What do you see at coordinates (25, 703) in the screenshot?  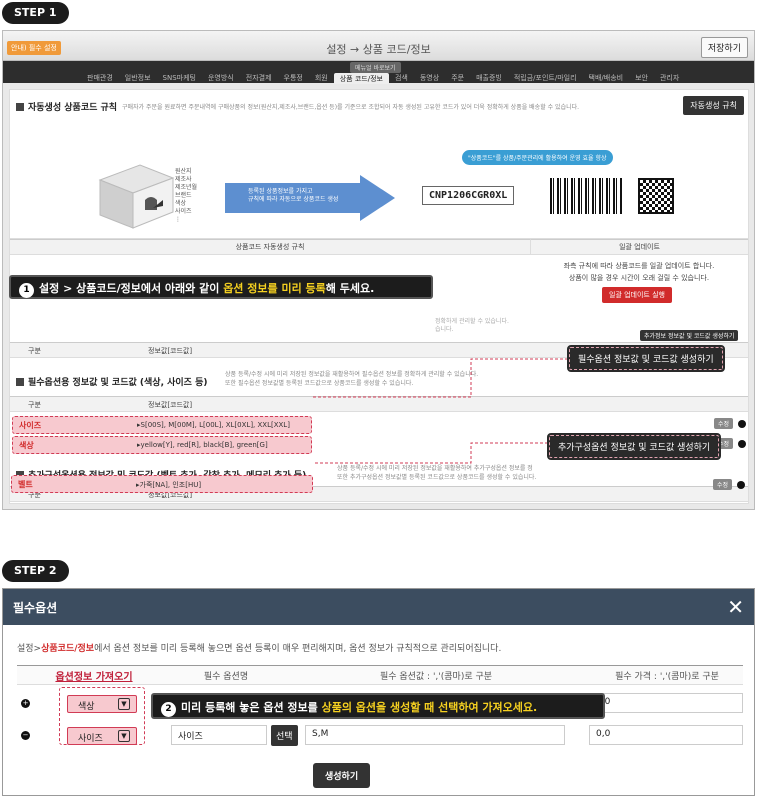 I see `add-row-icon: +` at bounding box center [25, 703].